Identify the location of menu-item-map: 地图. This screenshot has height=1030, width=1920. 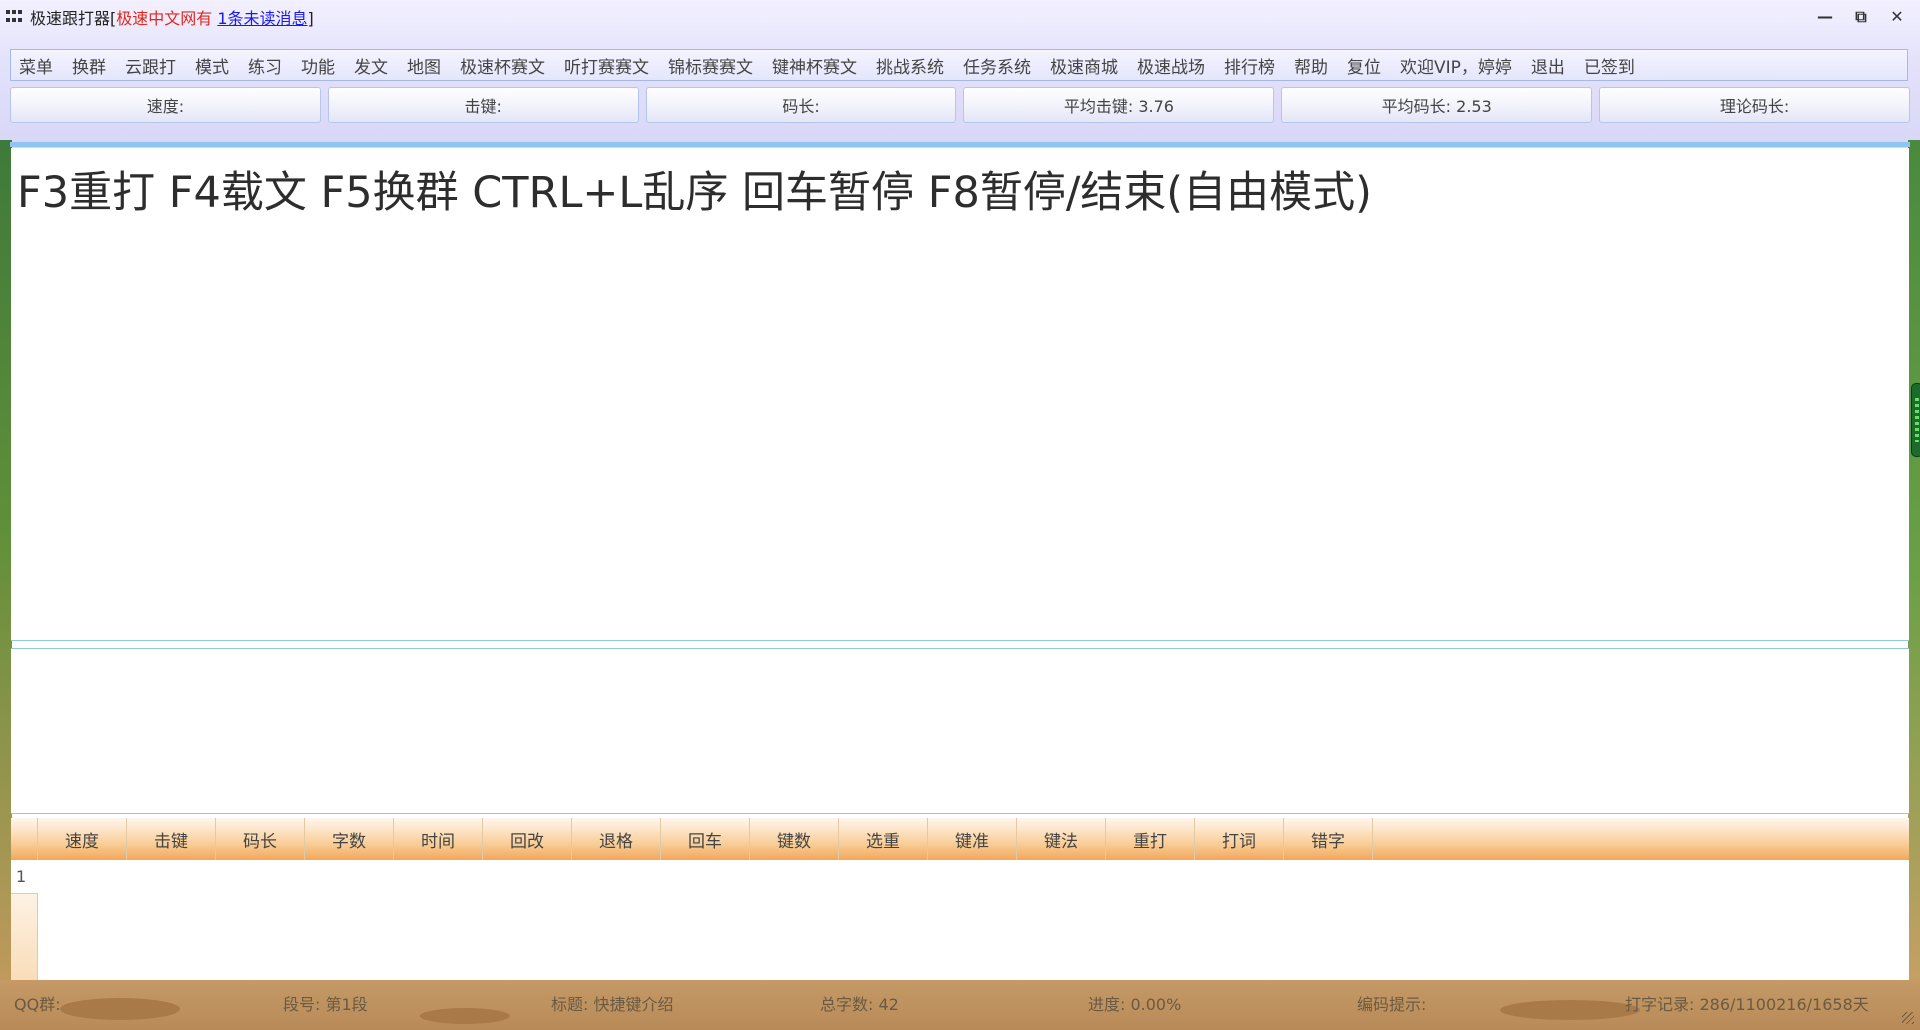
(424, 65).